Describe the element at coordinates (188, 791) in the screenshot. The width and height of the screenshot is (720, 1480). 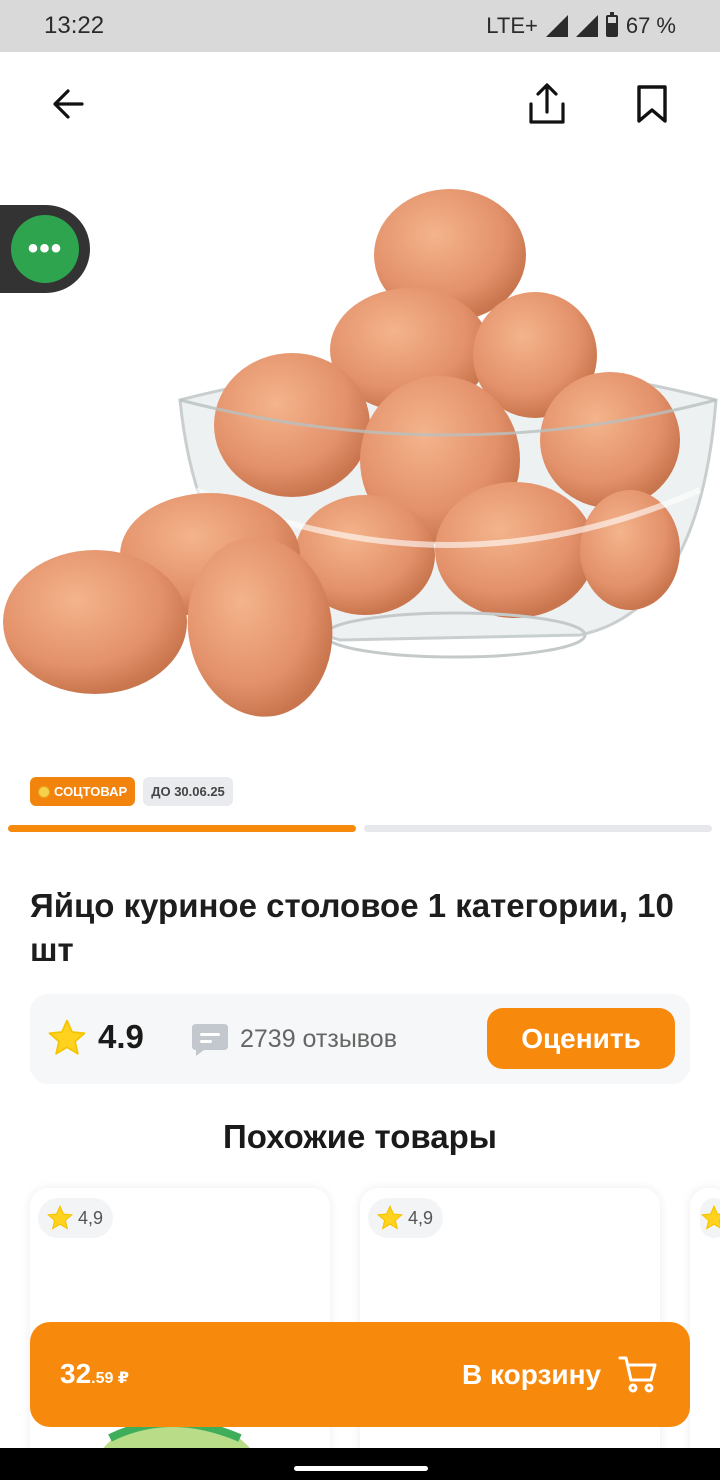
I see `date-badge: ДО 30.06.25` at that location.